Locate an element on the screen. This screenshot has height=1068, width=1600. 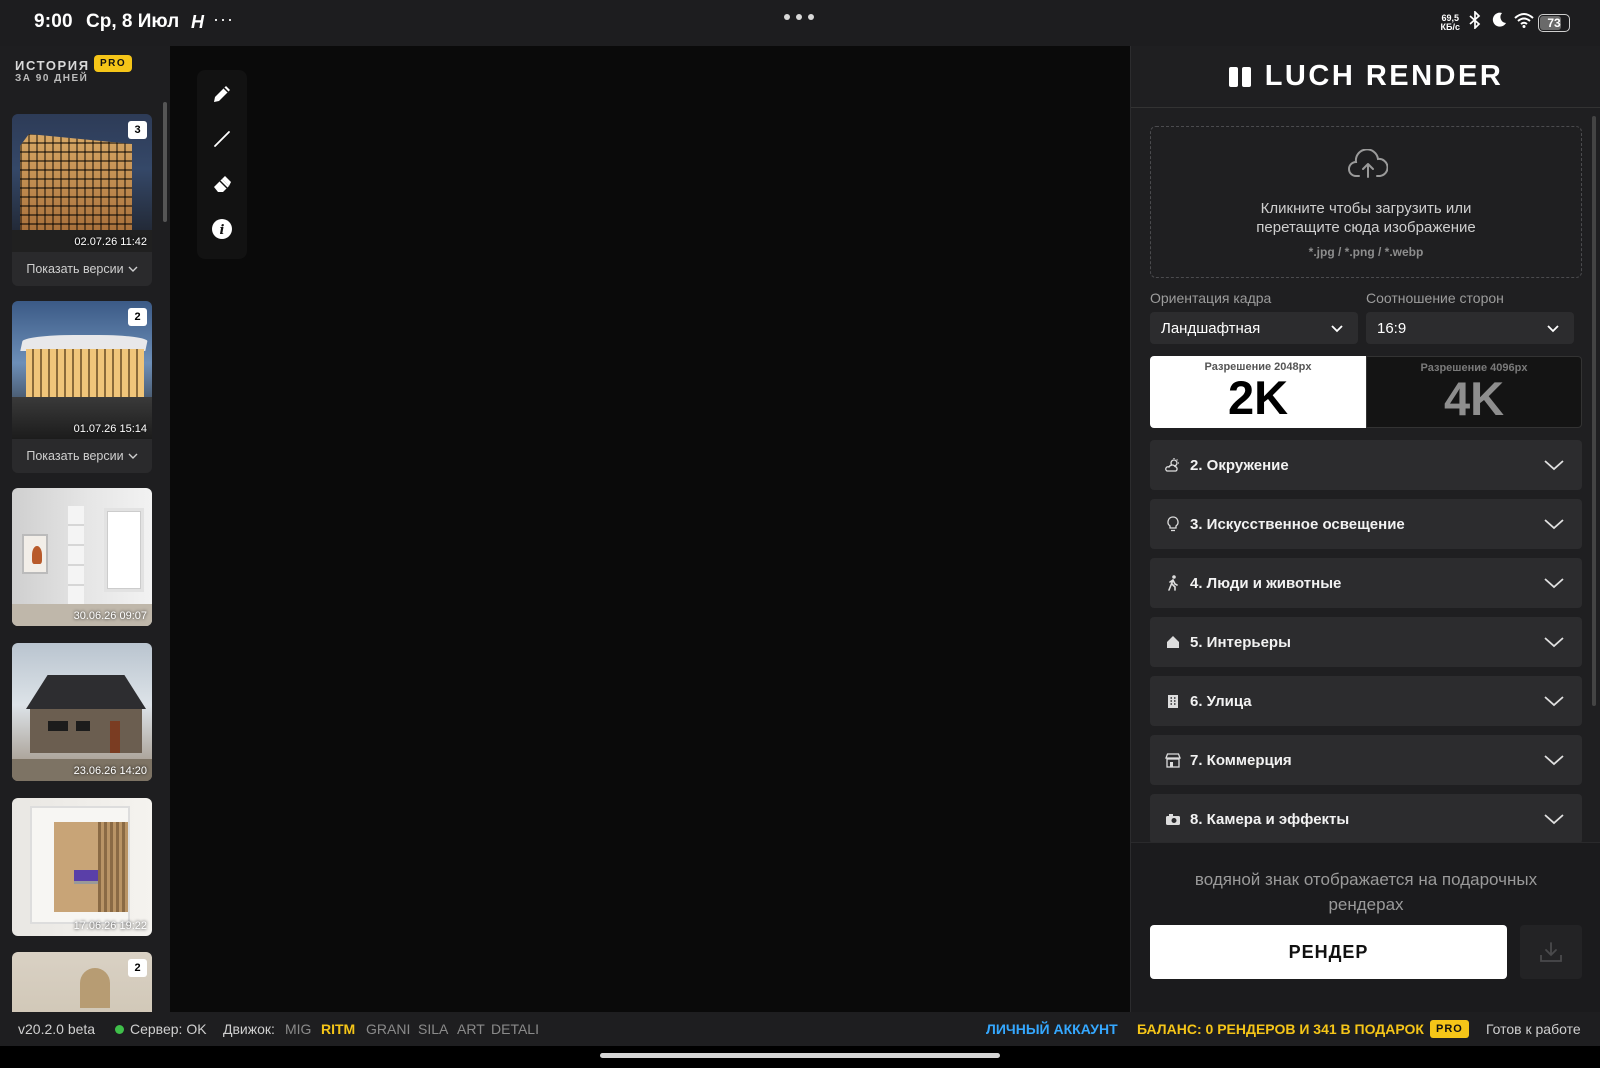
app-notification-icon: H is located at coordinates (197, 22).